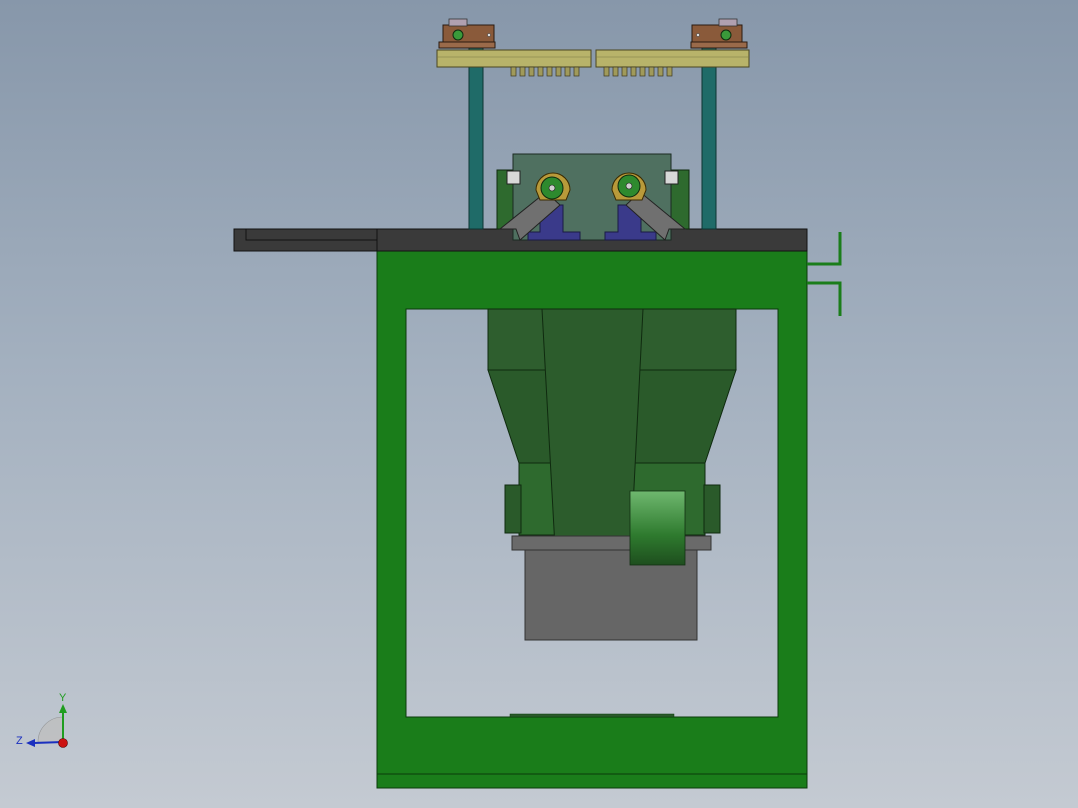 The height and width of the screenshot is (808, 1078). What do you see at coordinates (593, 197) in the screenshot?
I see `roller-housing` at bounding box center [593, 197].